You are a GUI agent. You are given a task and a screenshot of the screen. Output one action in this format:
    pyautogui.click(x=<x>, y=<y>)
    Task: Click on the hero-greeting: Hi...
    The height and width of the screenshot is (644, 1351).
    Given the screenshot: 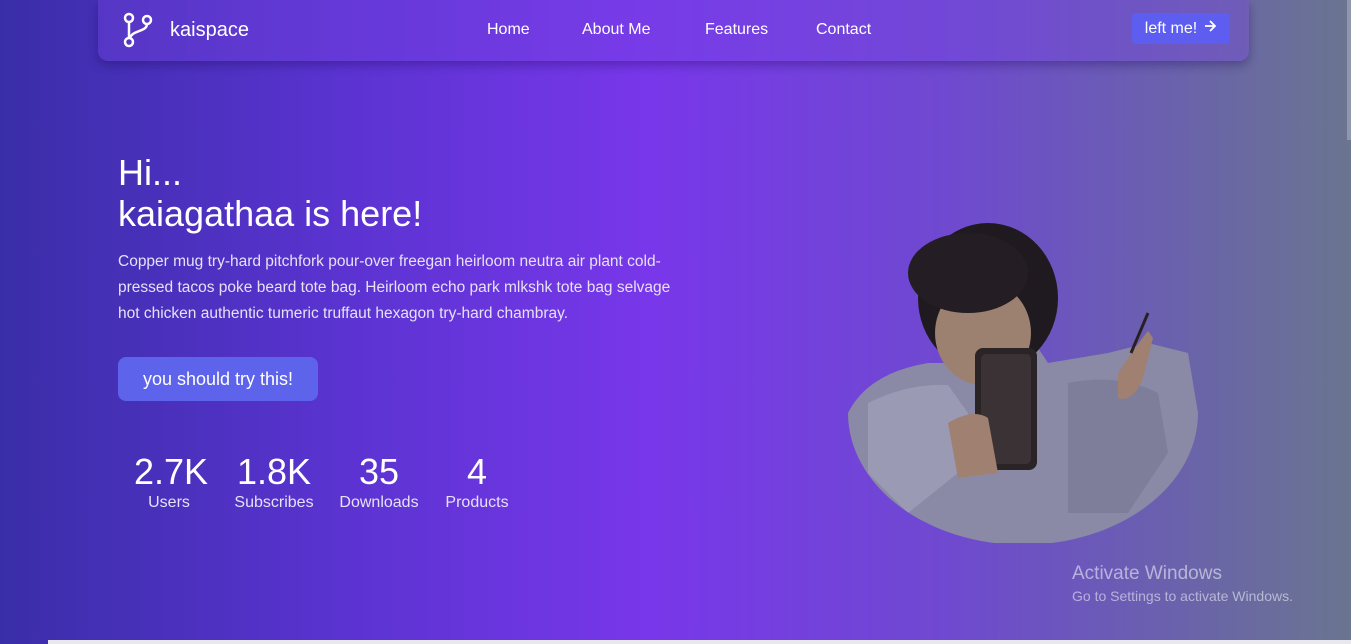 What is the action you would take?
    pyautogui.click(x=150, y=172)
    